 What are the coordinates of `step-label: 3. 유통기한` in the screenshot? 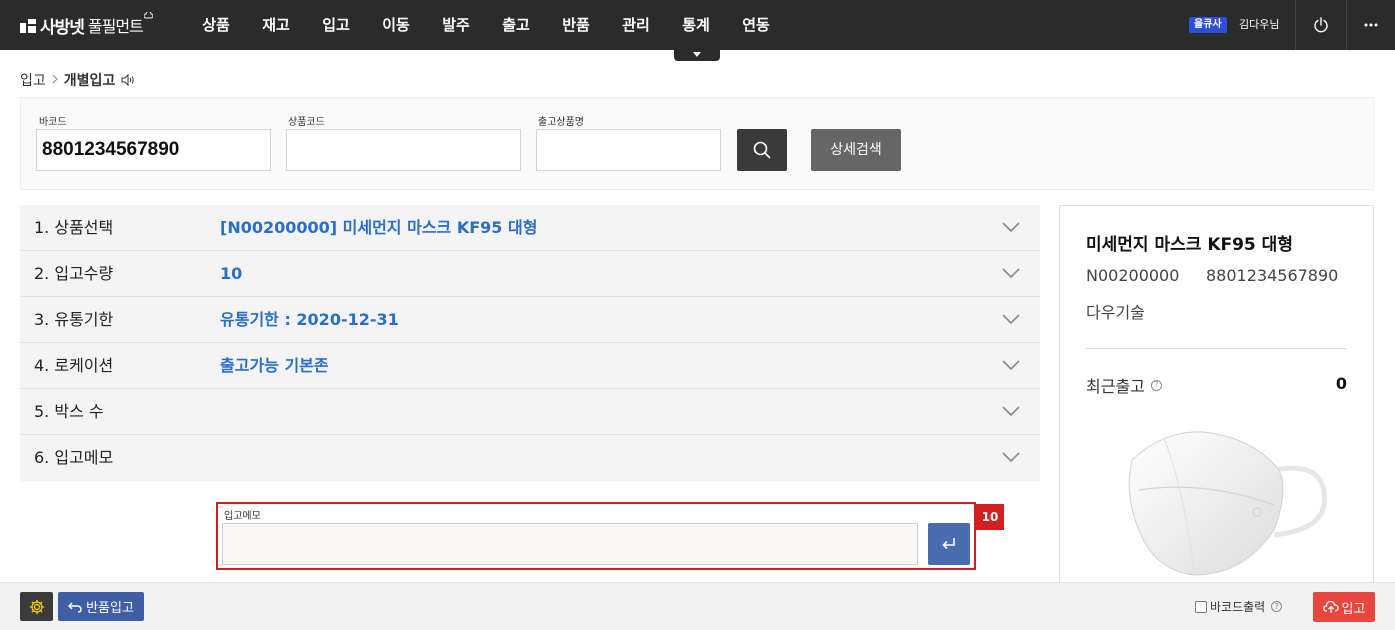 It's located at (74, 319).